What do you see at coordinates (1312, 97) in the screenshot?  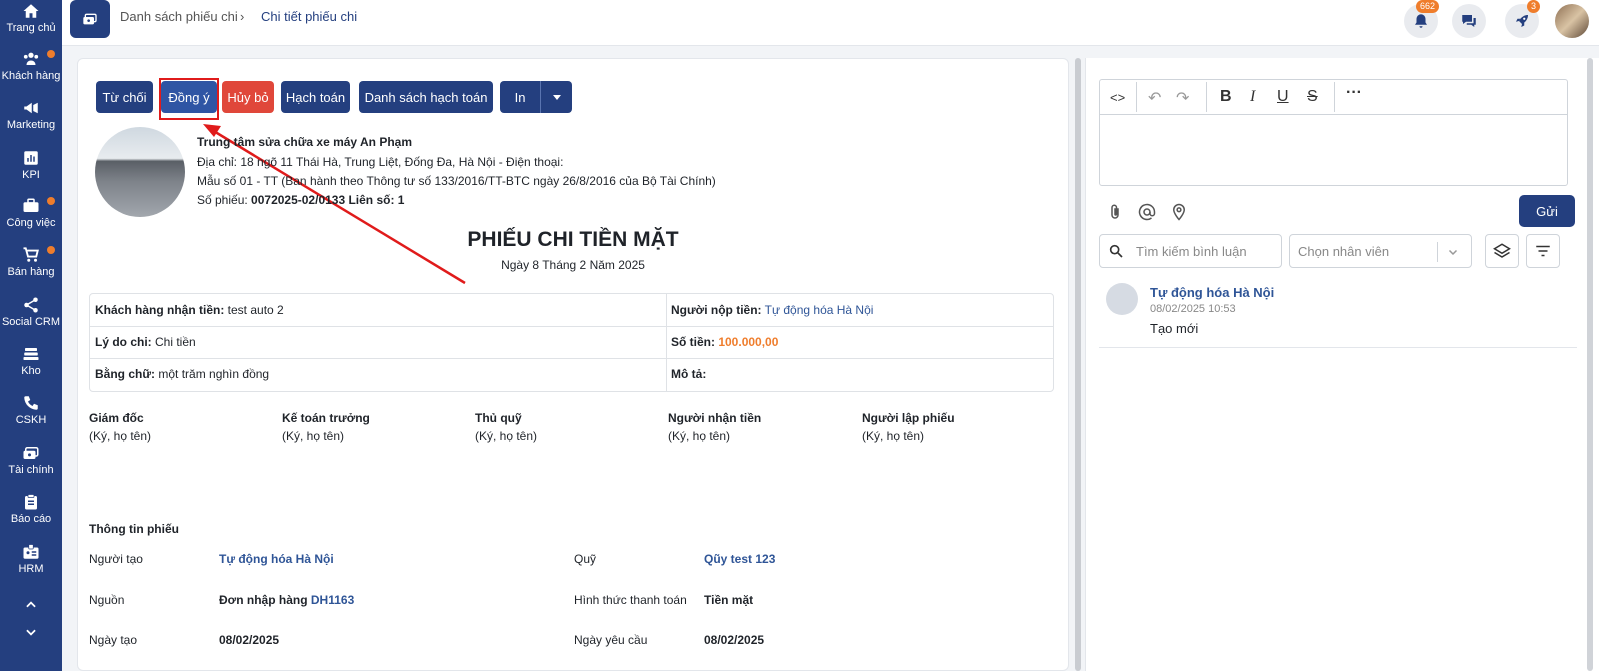 I see `strikethrough-icon: S` at bounding box center [1312, 97].